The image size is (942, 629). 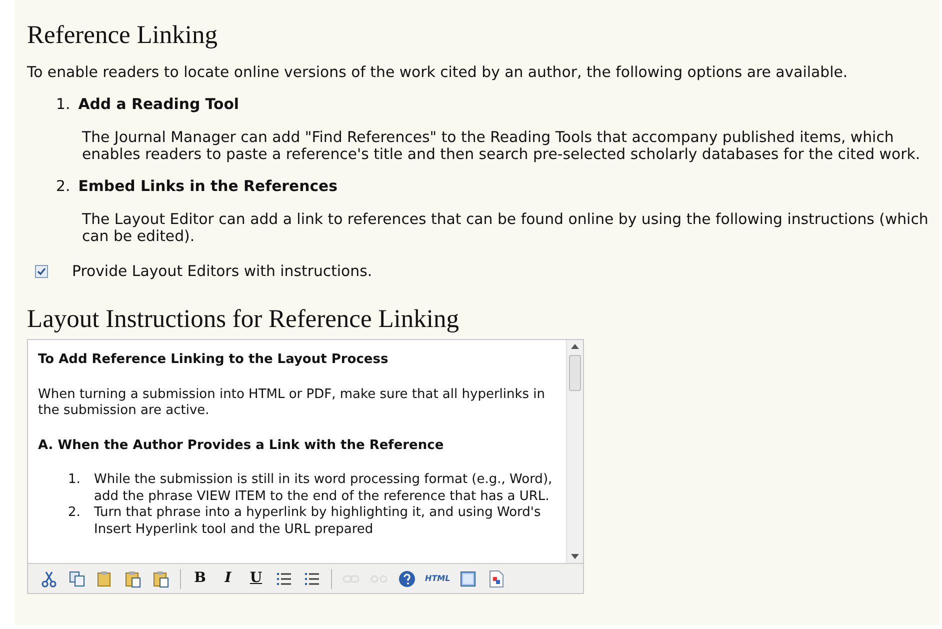 What do you see at coordinates (318, 521) in the screenshot?
I see `list-item-text: Turn that phrase into a hyperlink by highlighting it, and using Word's Insert Hyperlink tool and the URL prepared` at bounding box center [318, 521].